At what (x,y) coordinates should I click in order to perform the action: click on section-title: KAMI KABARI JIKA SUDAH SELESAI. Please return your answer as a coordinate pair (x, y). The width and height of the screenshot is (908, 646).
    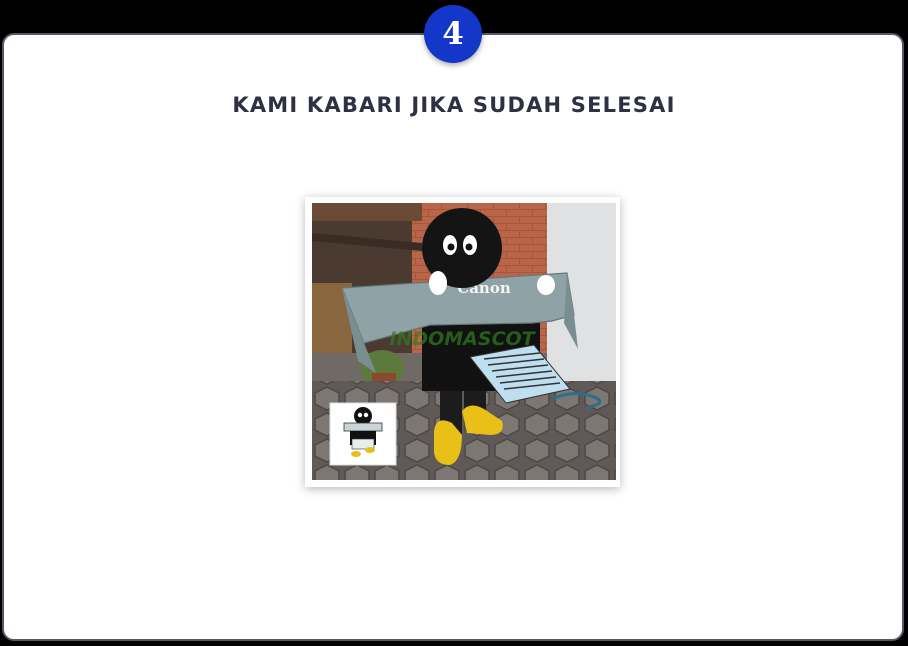
    Looking at the image, I should click on (454, 105).